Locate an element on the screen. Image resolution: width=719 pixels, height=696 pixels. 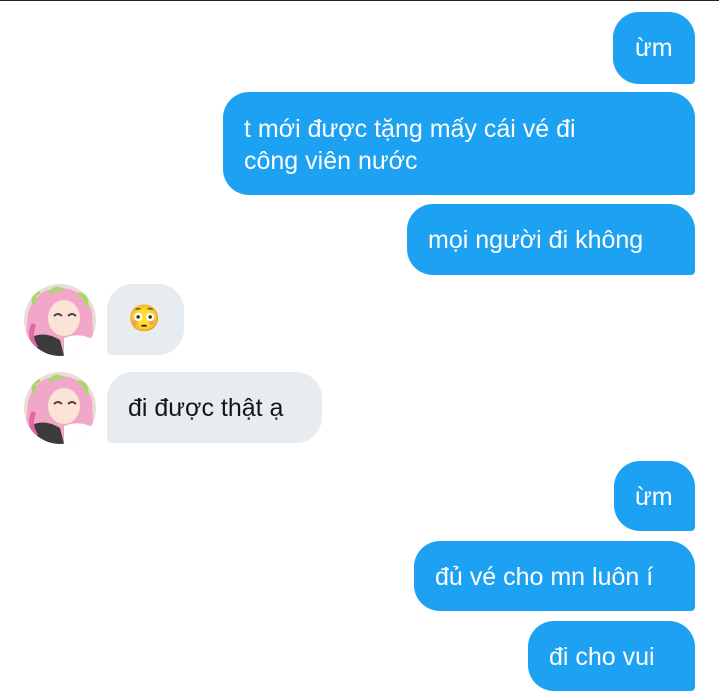
flushed-face-icon: 😳 is located at coordinates (144, 318).